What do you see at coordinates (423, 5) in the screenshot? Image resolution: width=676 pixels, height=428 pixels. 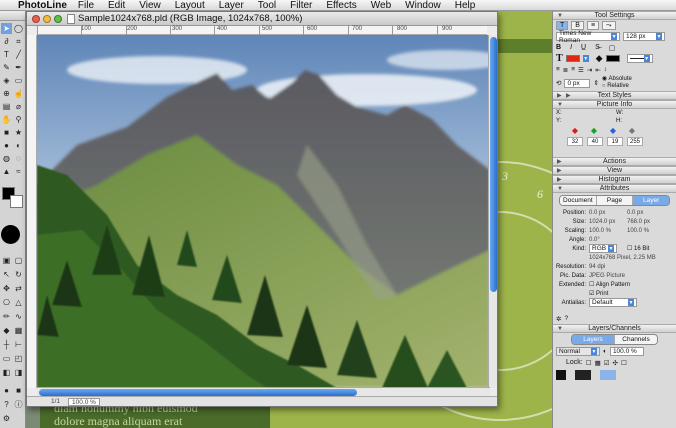 I see `menu-window: Window` at bounding box center [423, 5].